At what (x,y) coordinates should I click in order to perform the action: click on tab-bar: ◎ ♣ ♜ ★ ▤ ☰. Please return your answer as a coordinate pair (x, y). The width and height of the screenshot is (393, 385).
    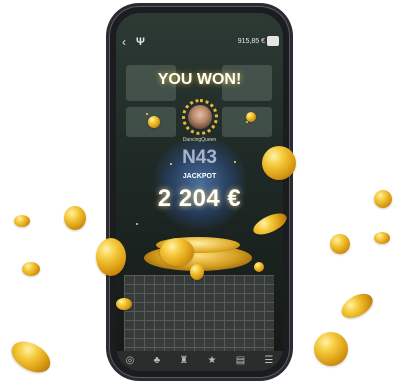
    Looking at the image, I should click on (199, 361).